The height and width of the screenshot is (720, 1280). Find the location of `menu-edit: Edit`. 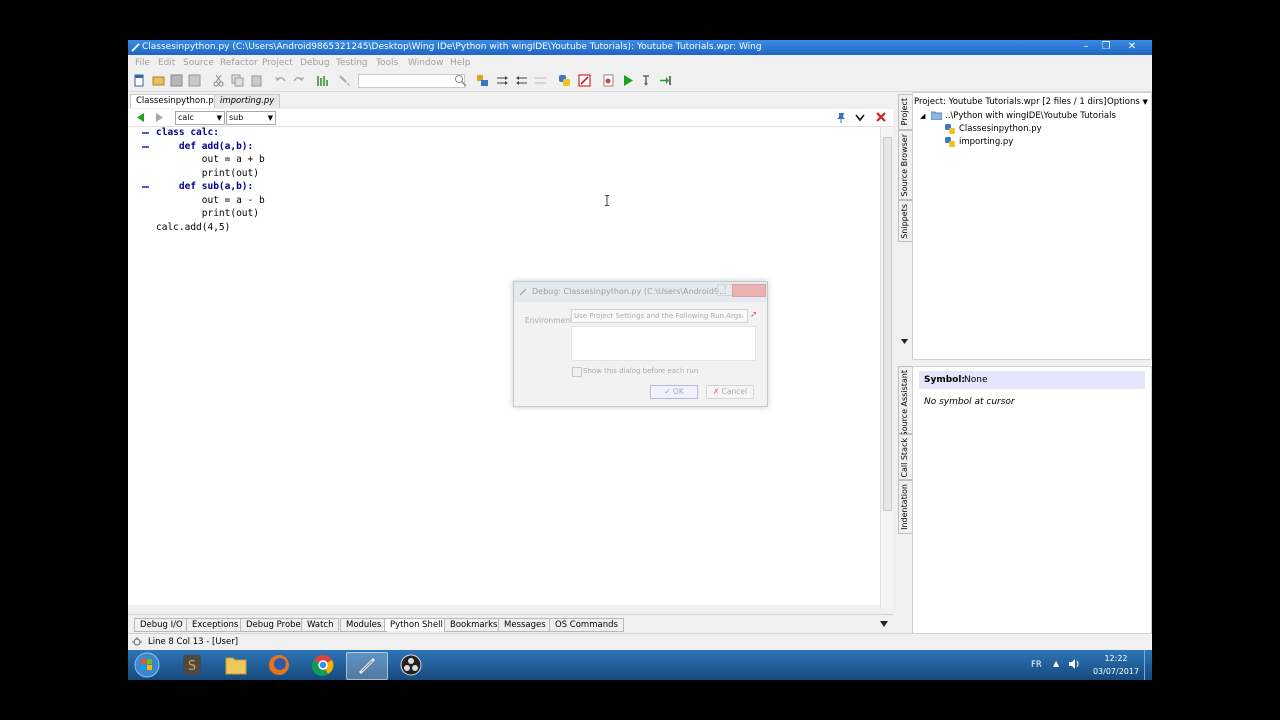

menu-edit: Edit is located at coordinates (166, 63).